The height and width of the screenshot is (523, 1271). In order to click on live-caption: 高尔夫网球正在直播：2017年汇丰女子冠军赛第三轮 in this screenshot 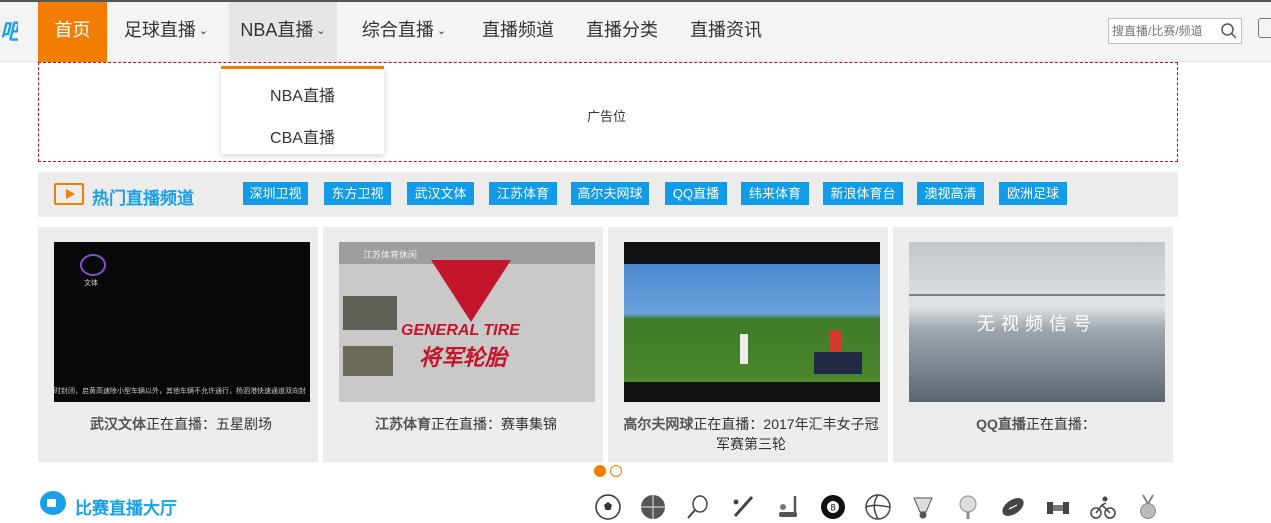, I will do `click(751, 434)`.